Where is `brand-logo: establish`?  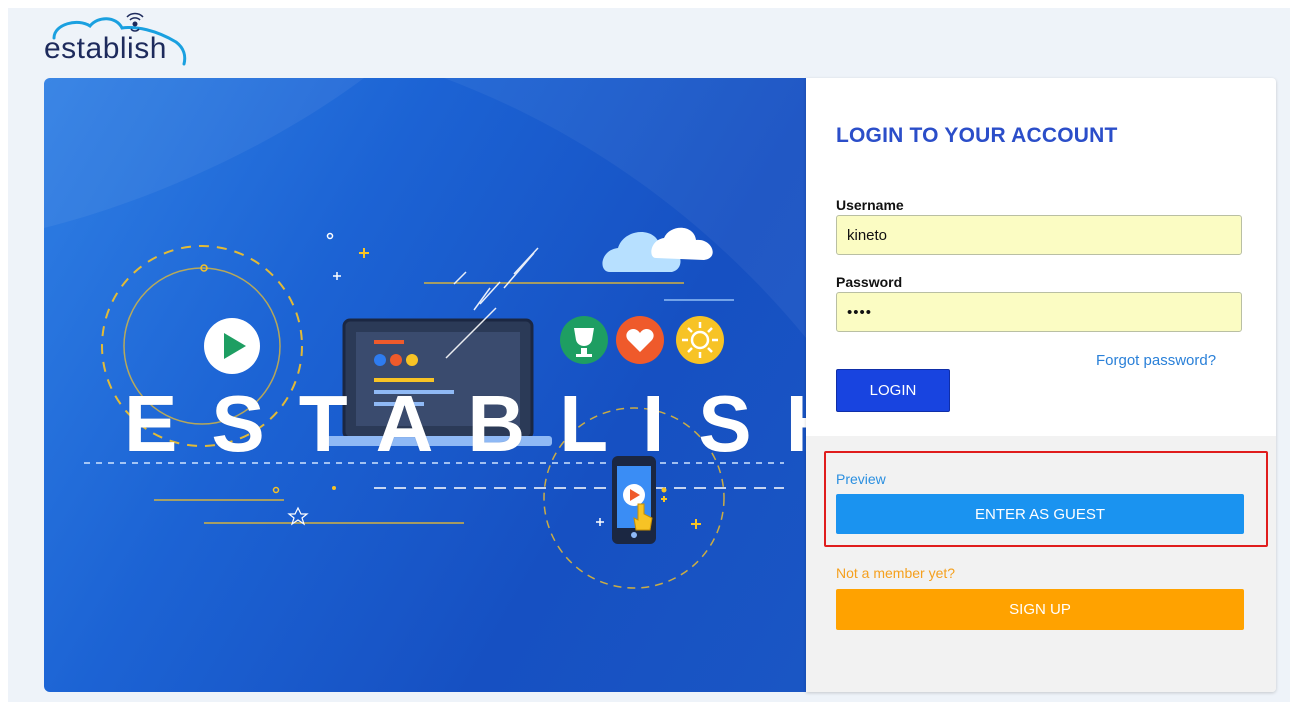 brand-logo: establish is located at coordinates (119, 41).